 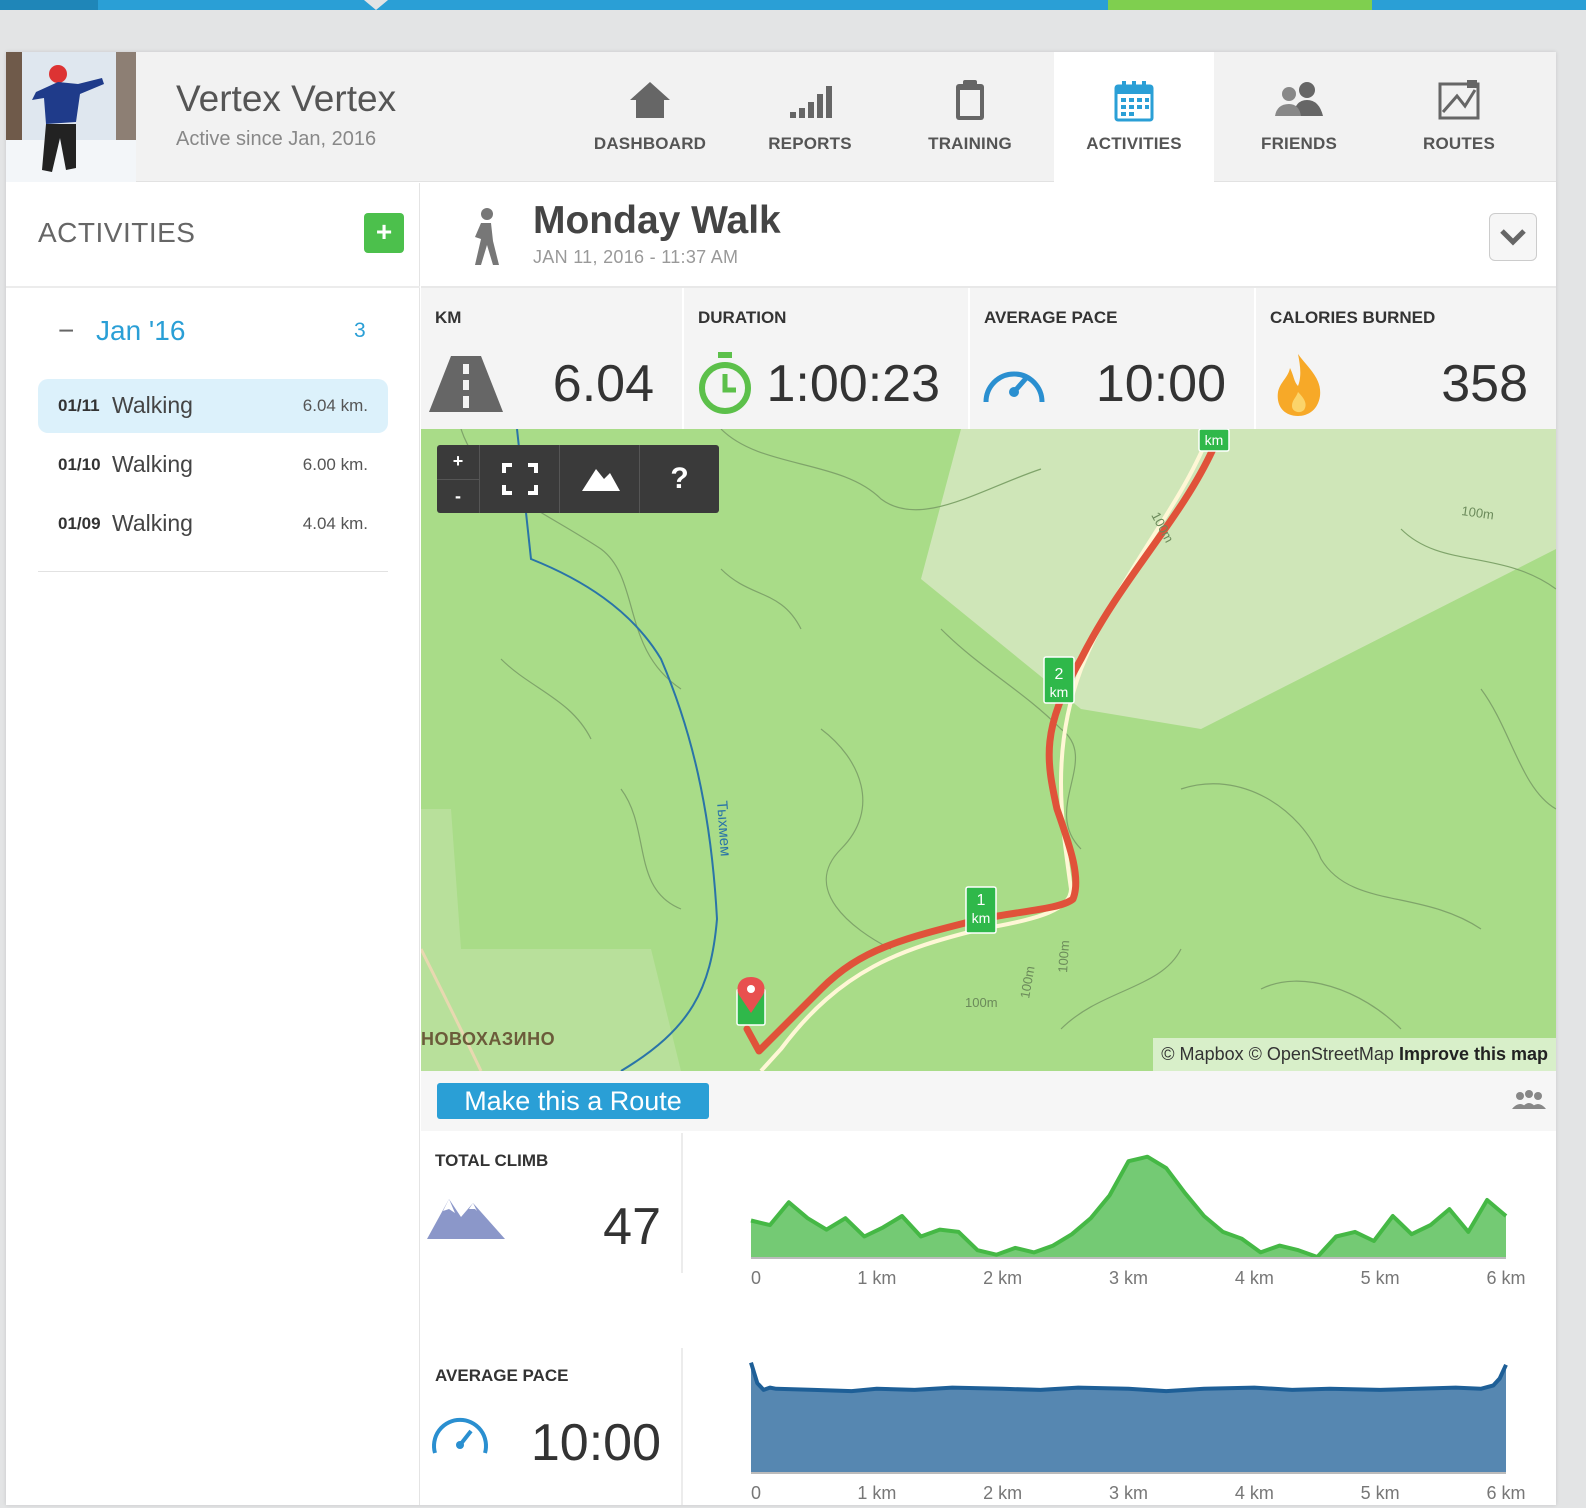 What do you see at coordinates (1380, 1493) in the screenshot?
I see `chart-tick-label: 5 km` at bounding box center [1380, 1493].